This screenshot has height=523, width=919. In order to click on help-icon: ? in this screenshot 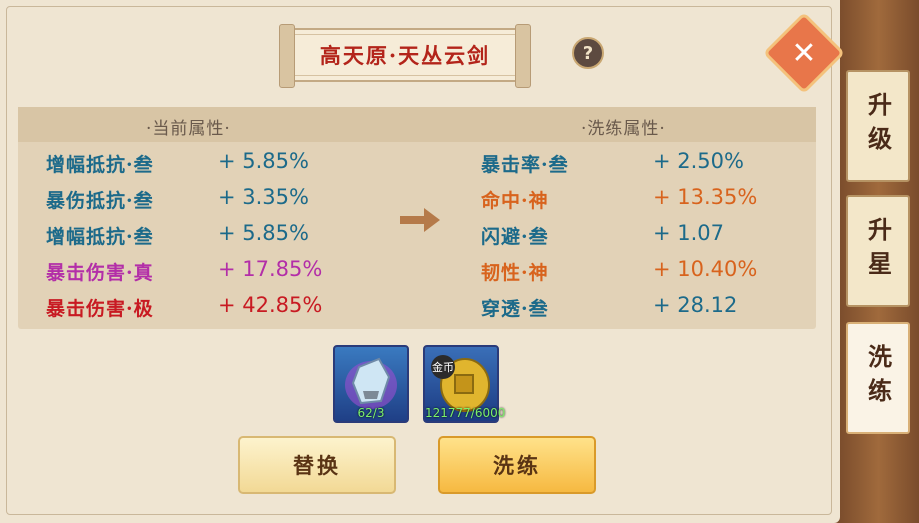, I will do `click(588, 53)`.